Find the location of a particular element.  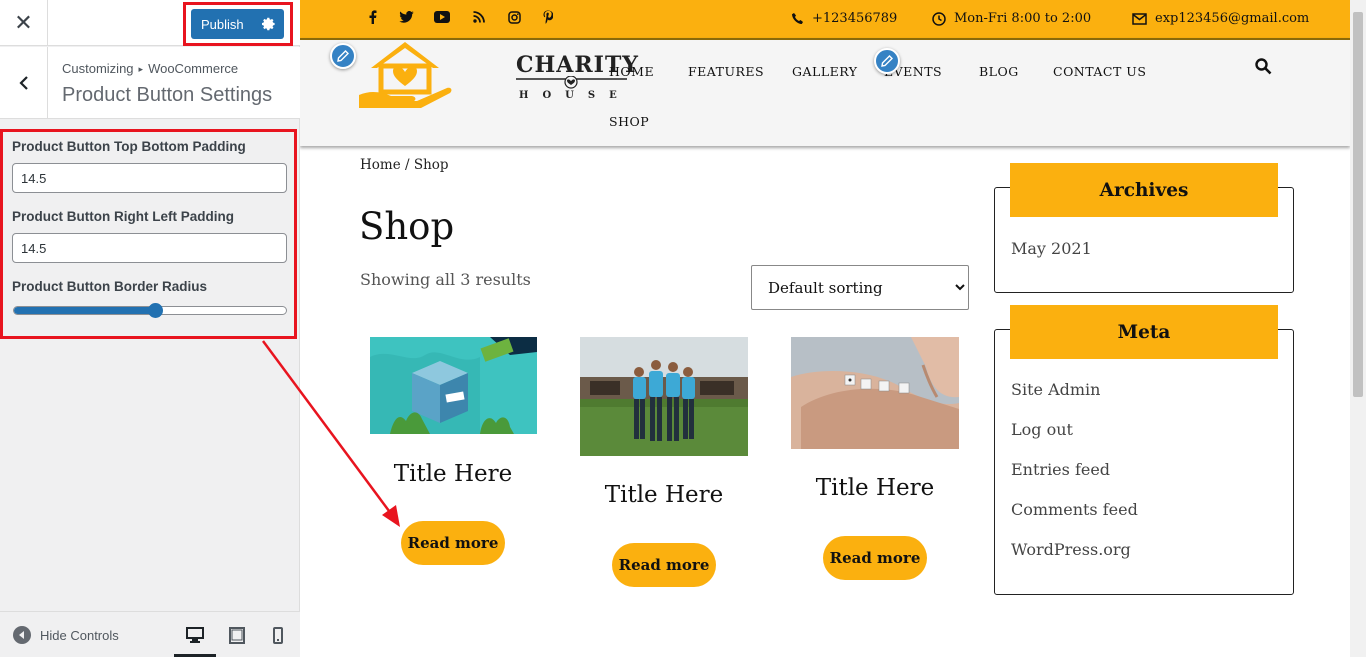

instagram-icon is located at coordinates (514, 17).